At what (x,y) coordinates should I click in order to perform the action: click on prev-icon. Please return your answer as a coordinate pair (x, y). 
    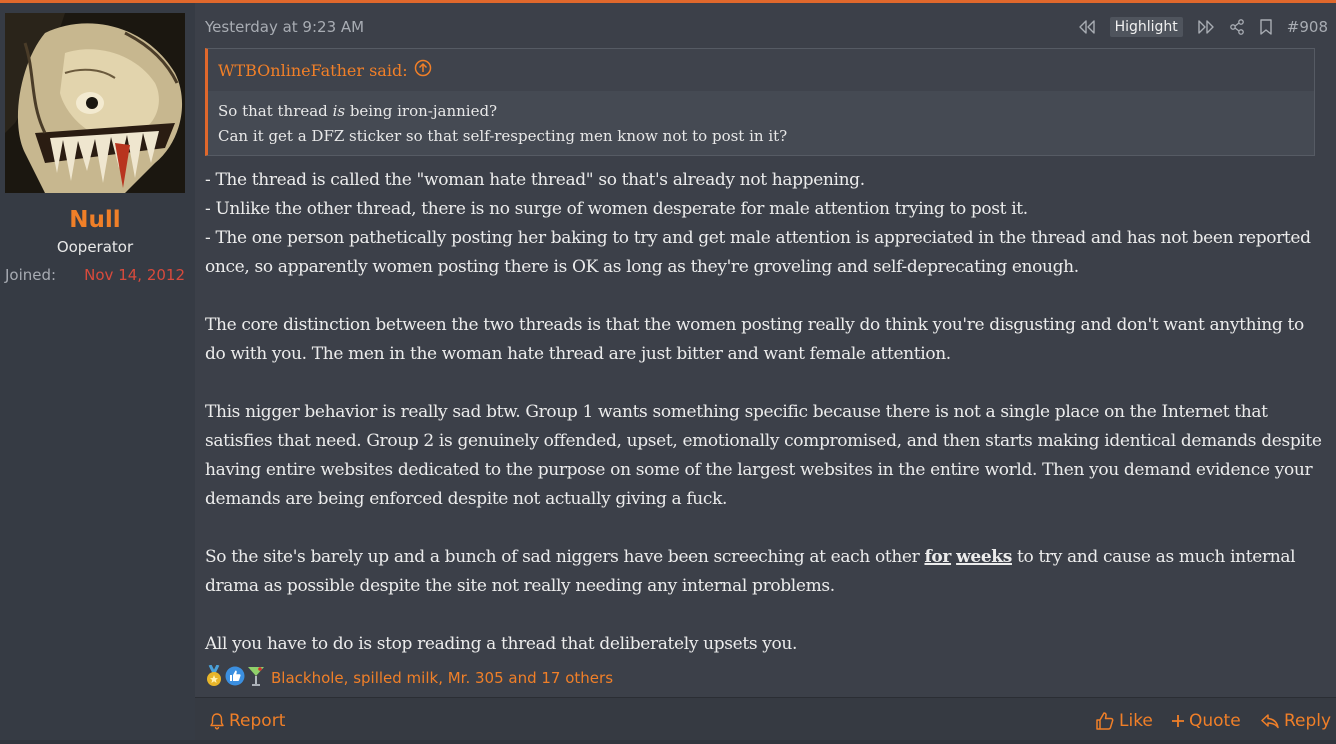
    Looking at the image, I should click on (1087, 27).